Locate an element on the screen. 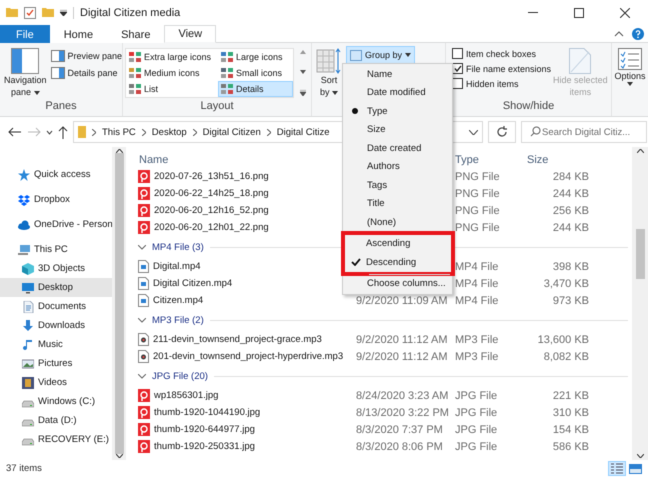 The height and width of the screenshot is (477, 648). ribbon-tab: Share is located at coordinates (135, 34).